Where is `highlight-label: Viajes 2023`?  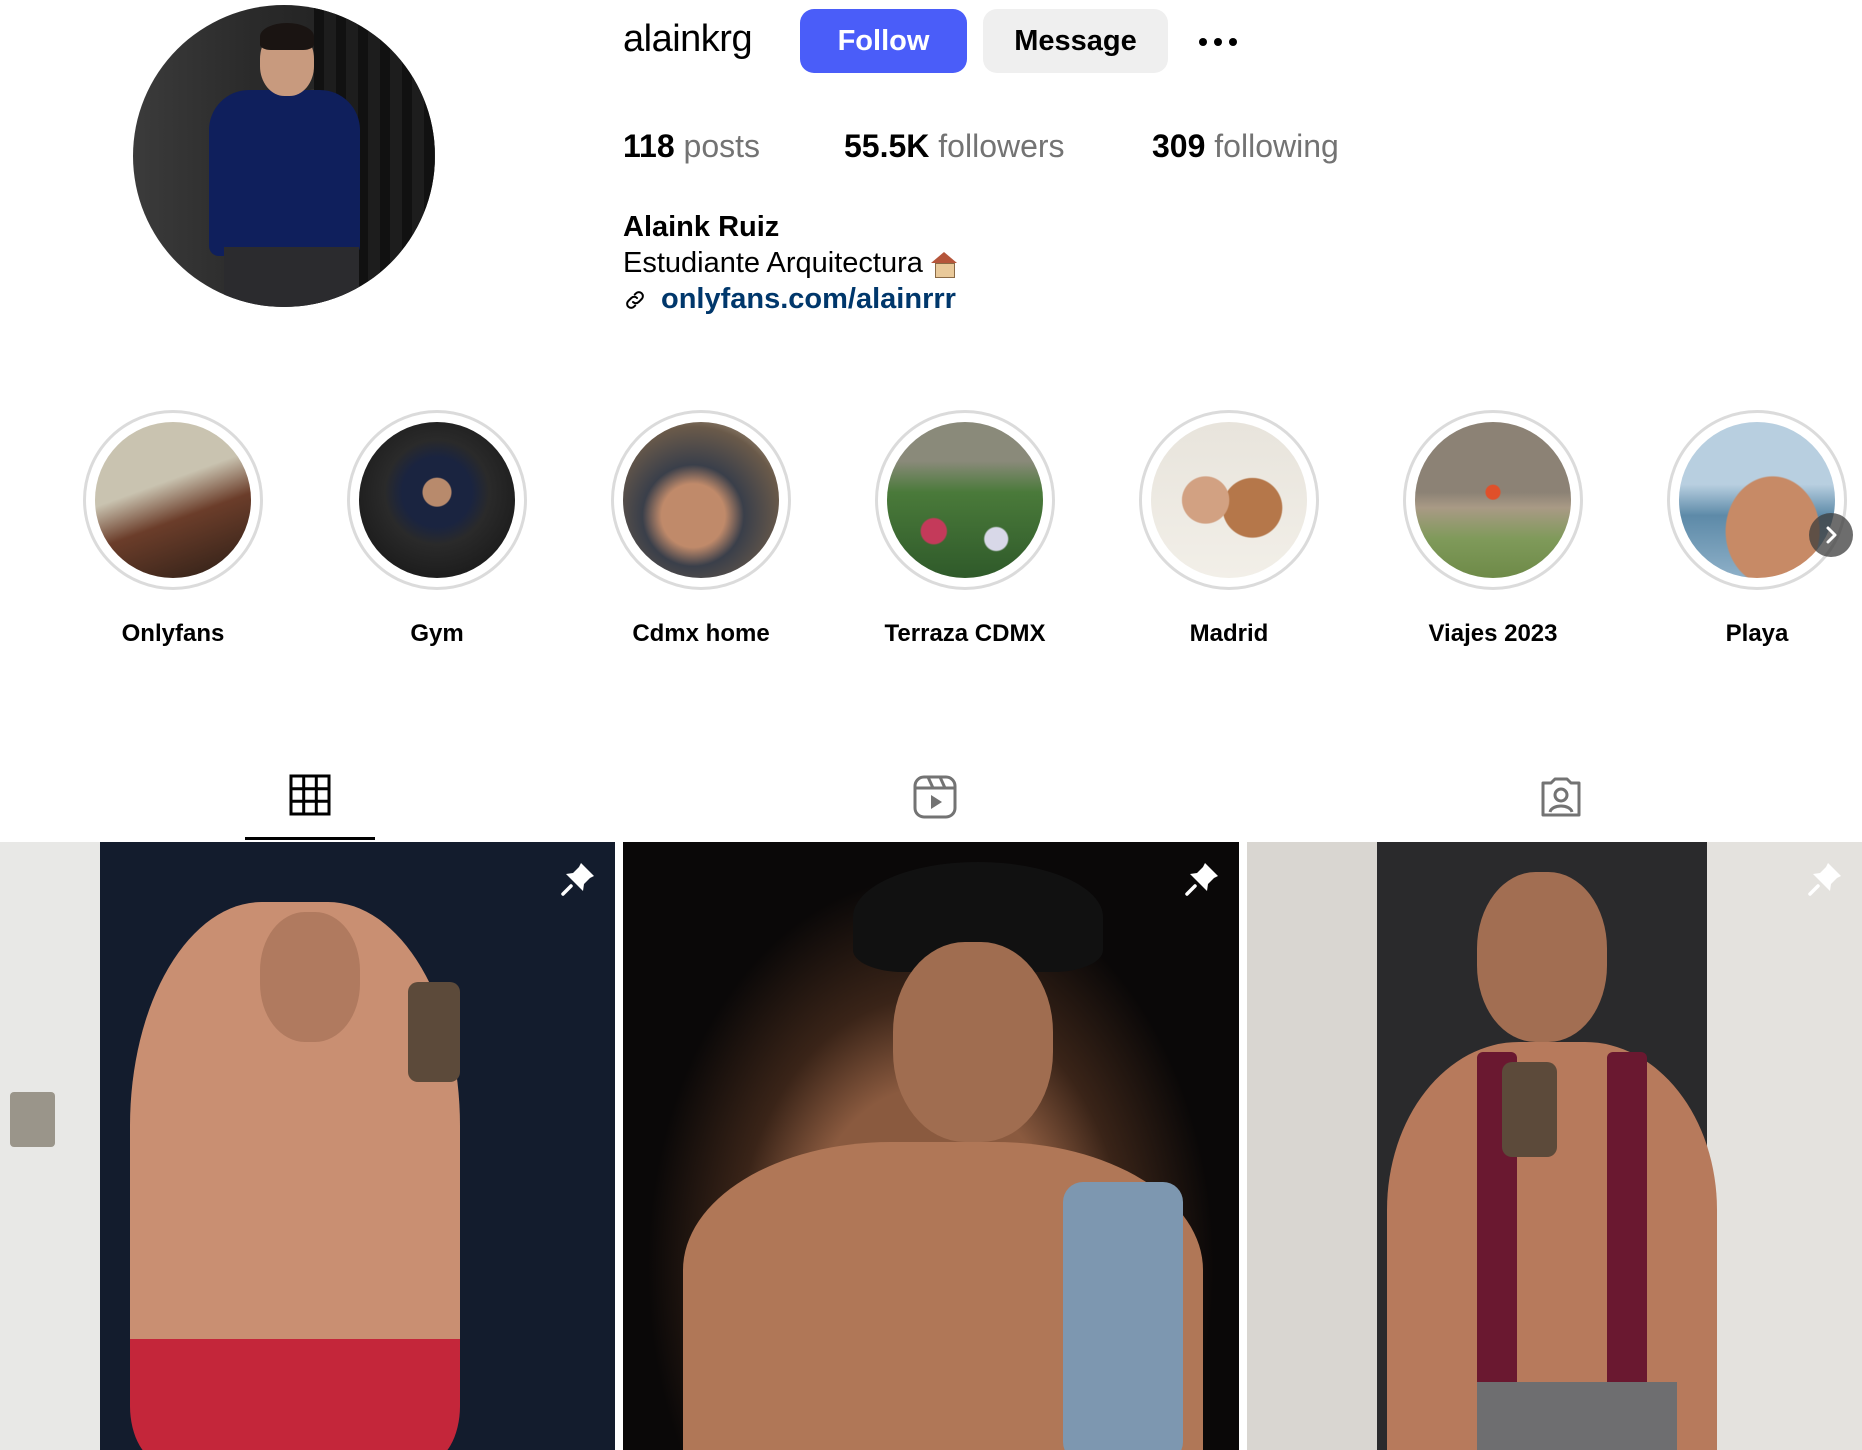 highlight-label: Viajes 2023 is located at coordinates (1493, 633).